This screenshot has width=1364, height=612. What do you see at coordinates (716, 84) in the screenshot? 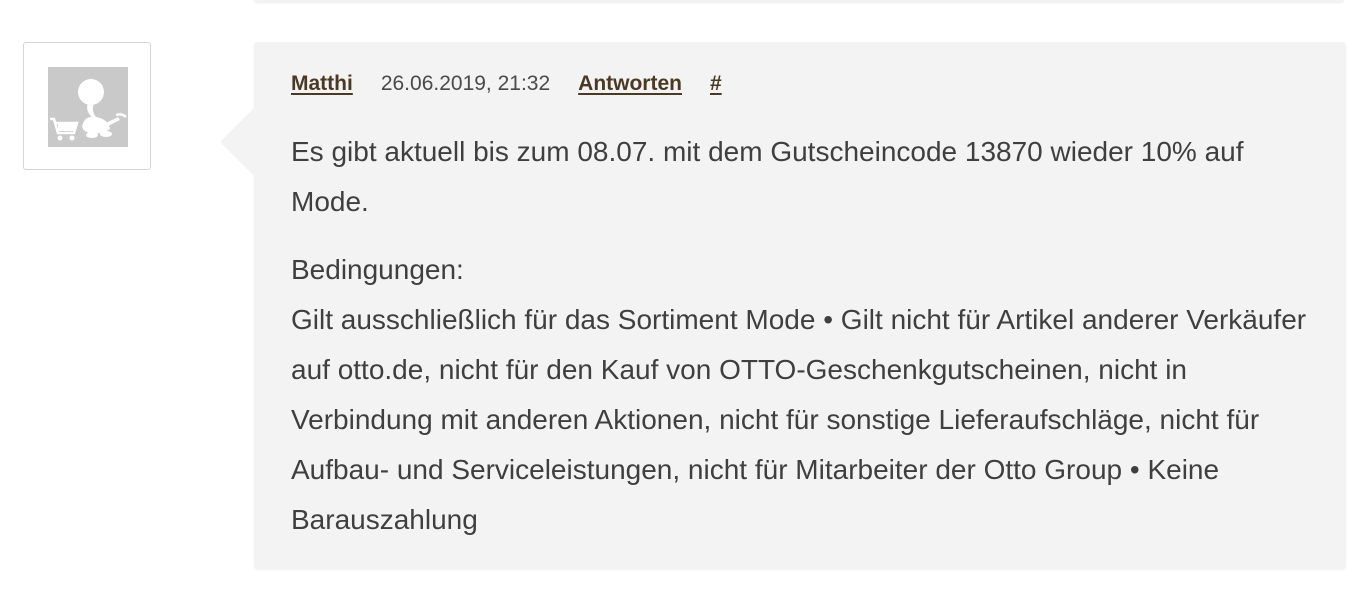
I see `permalink-link: #` at bounding box center [716, 84].